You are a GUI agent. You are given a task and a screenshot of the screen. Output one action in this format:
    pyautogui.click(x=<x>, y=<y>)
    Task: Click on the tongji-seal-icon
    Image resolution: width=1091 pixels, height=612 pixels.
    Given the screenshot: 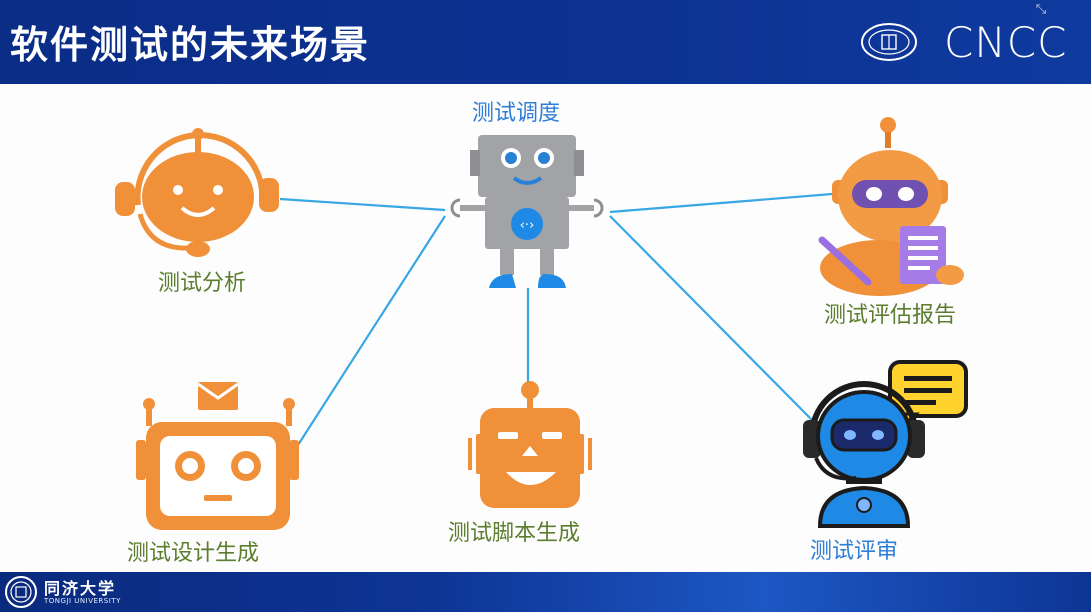 What is the action you would take?
    pyautogui.click(x=21, y=592)
    